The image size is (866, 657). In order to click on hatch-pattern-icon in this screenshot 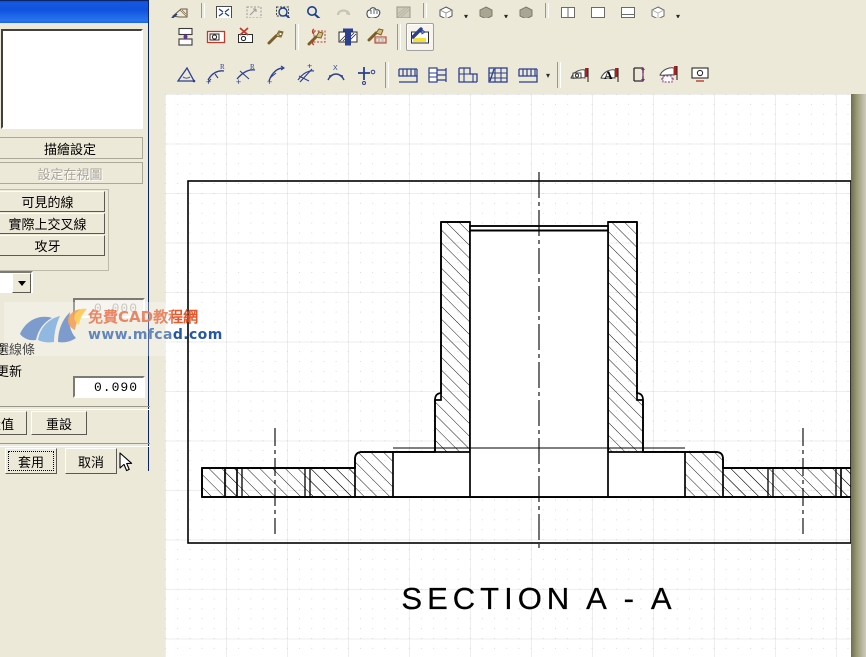, I will do `click(348, 37)`.